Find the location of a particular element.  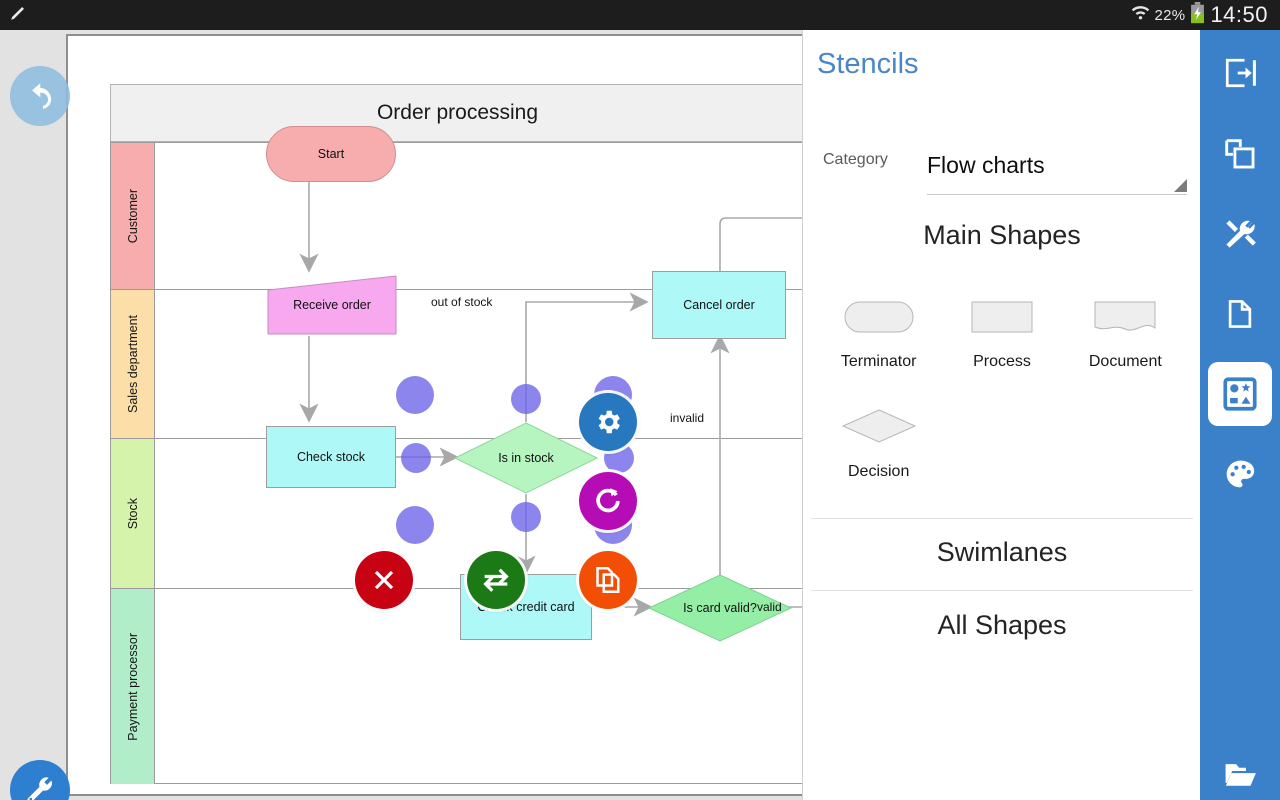

section-title: All Shapes is located at coordinates (1002, 624).